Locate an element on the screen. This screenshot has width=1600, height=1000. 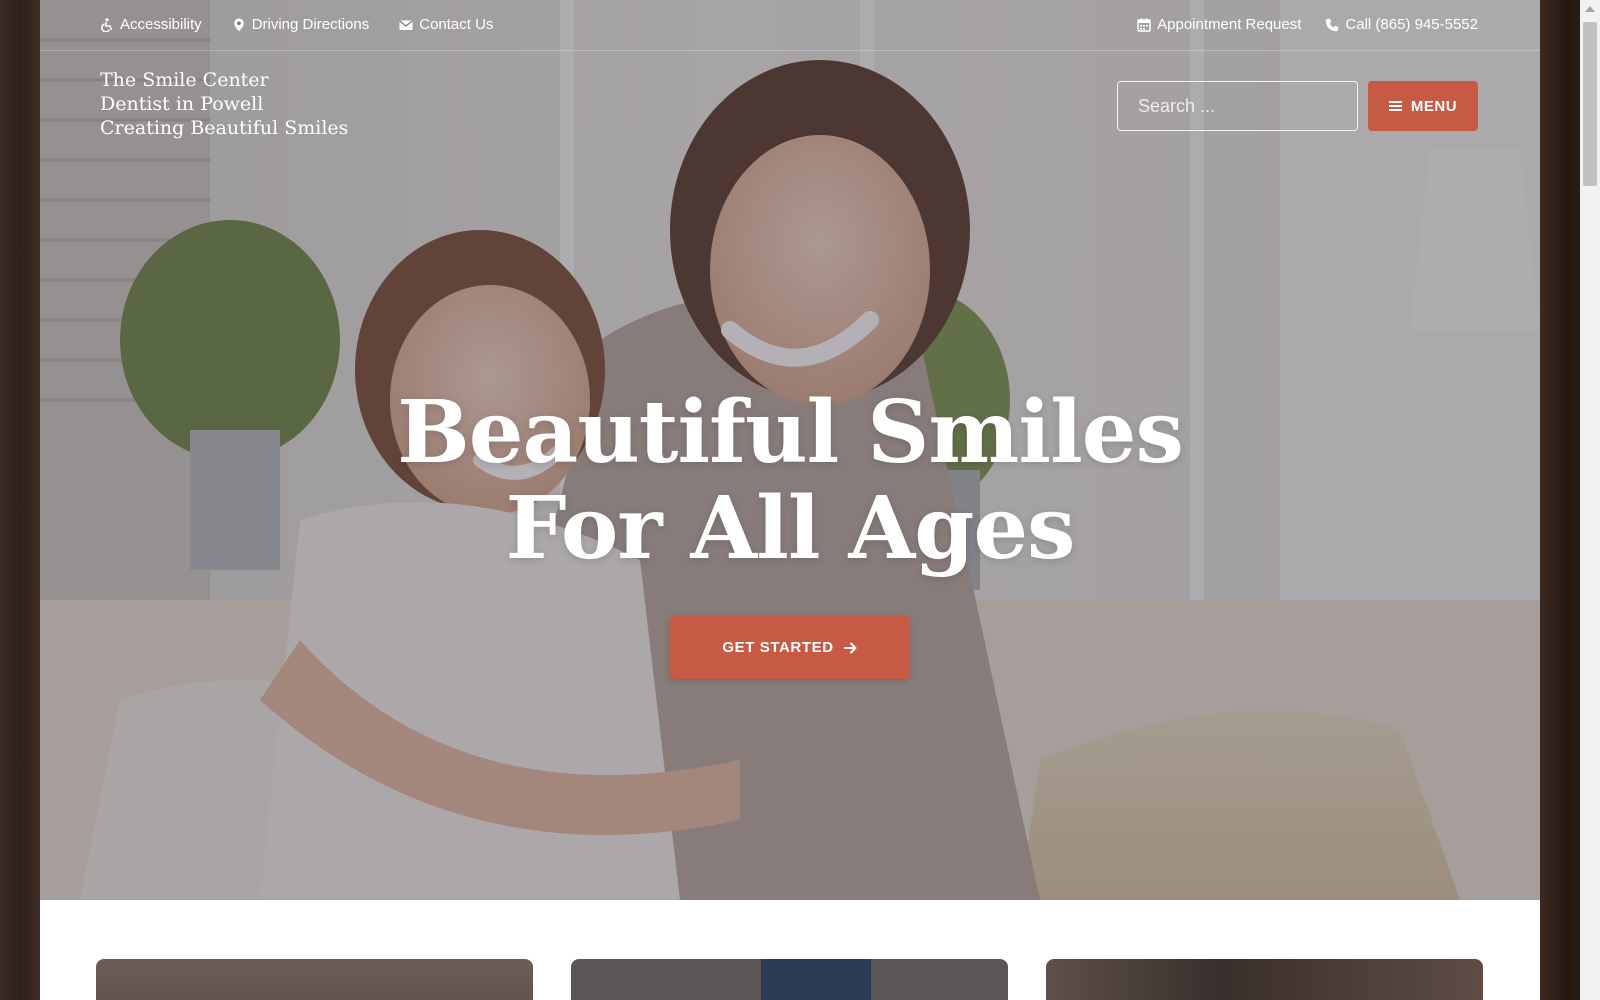
accessibility-link-label: Accessibility is located at coordinates (161, 24).